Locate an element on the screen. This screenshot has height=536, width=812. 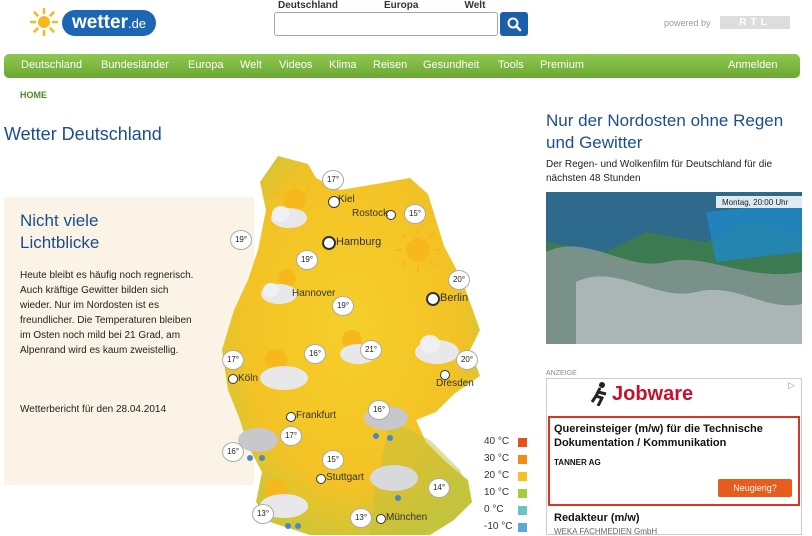
temp-bubble: 21° is located at coordinates (371, 350).